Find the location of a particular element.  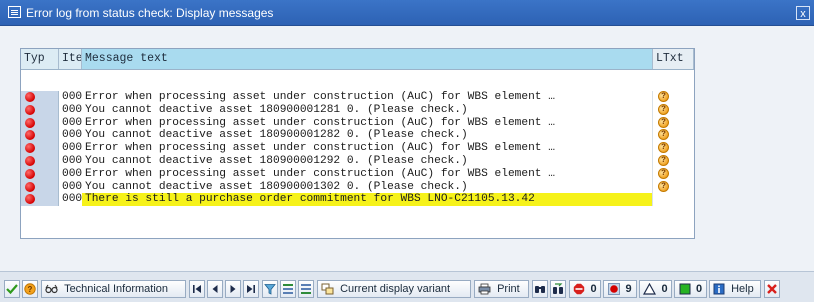

find-next-icon is located at coordinates (558, 289).